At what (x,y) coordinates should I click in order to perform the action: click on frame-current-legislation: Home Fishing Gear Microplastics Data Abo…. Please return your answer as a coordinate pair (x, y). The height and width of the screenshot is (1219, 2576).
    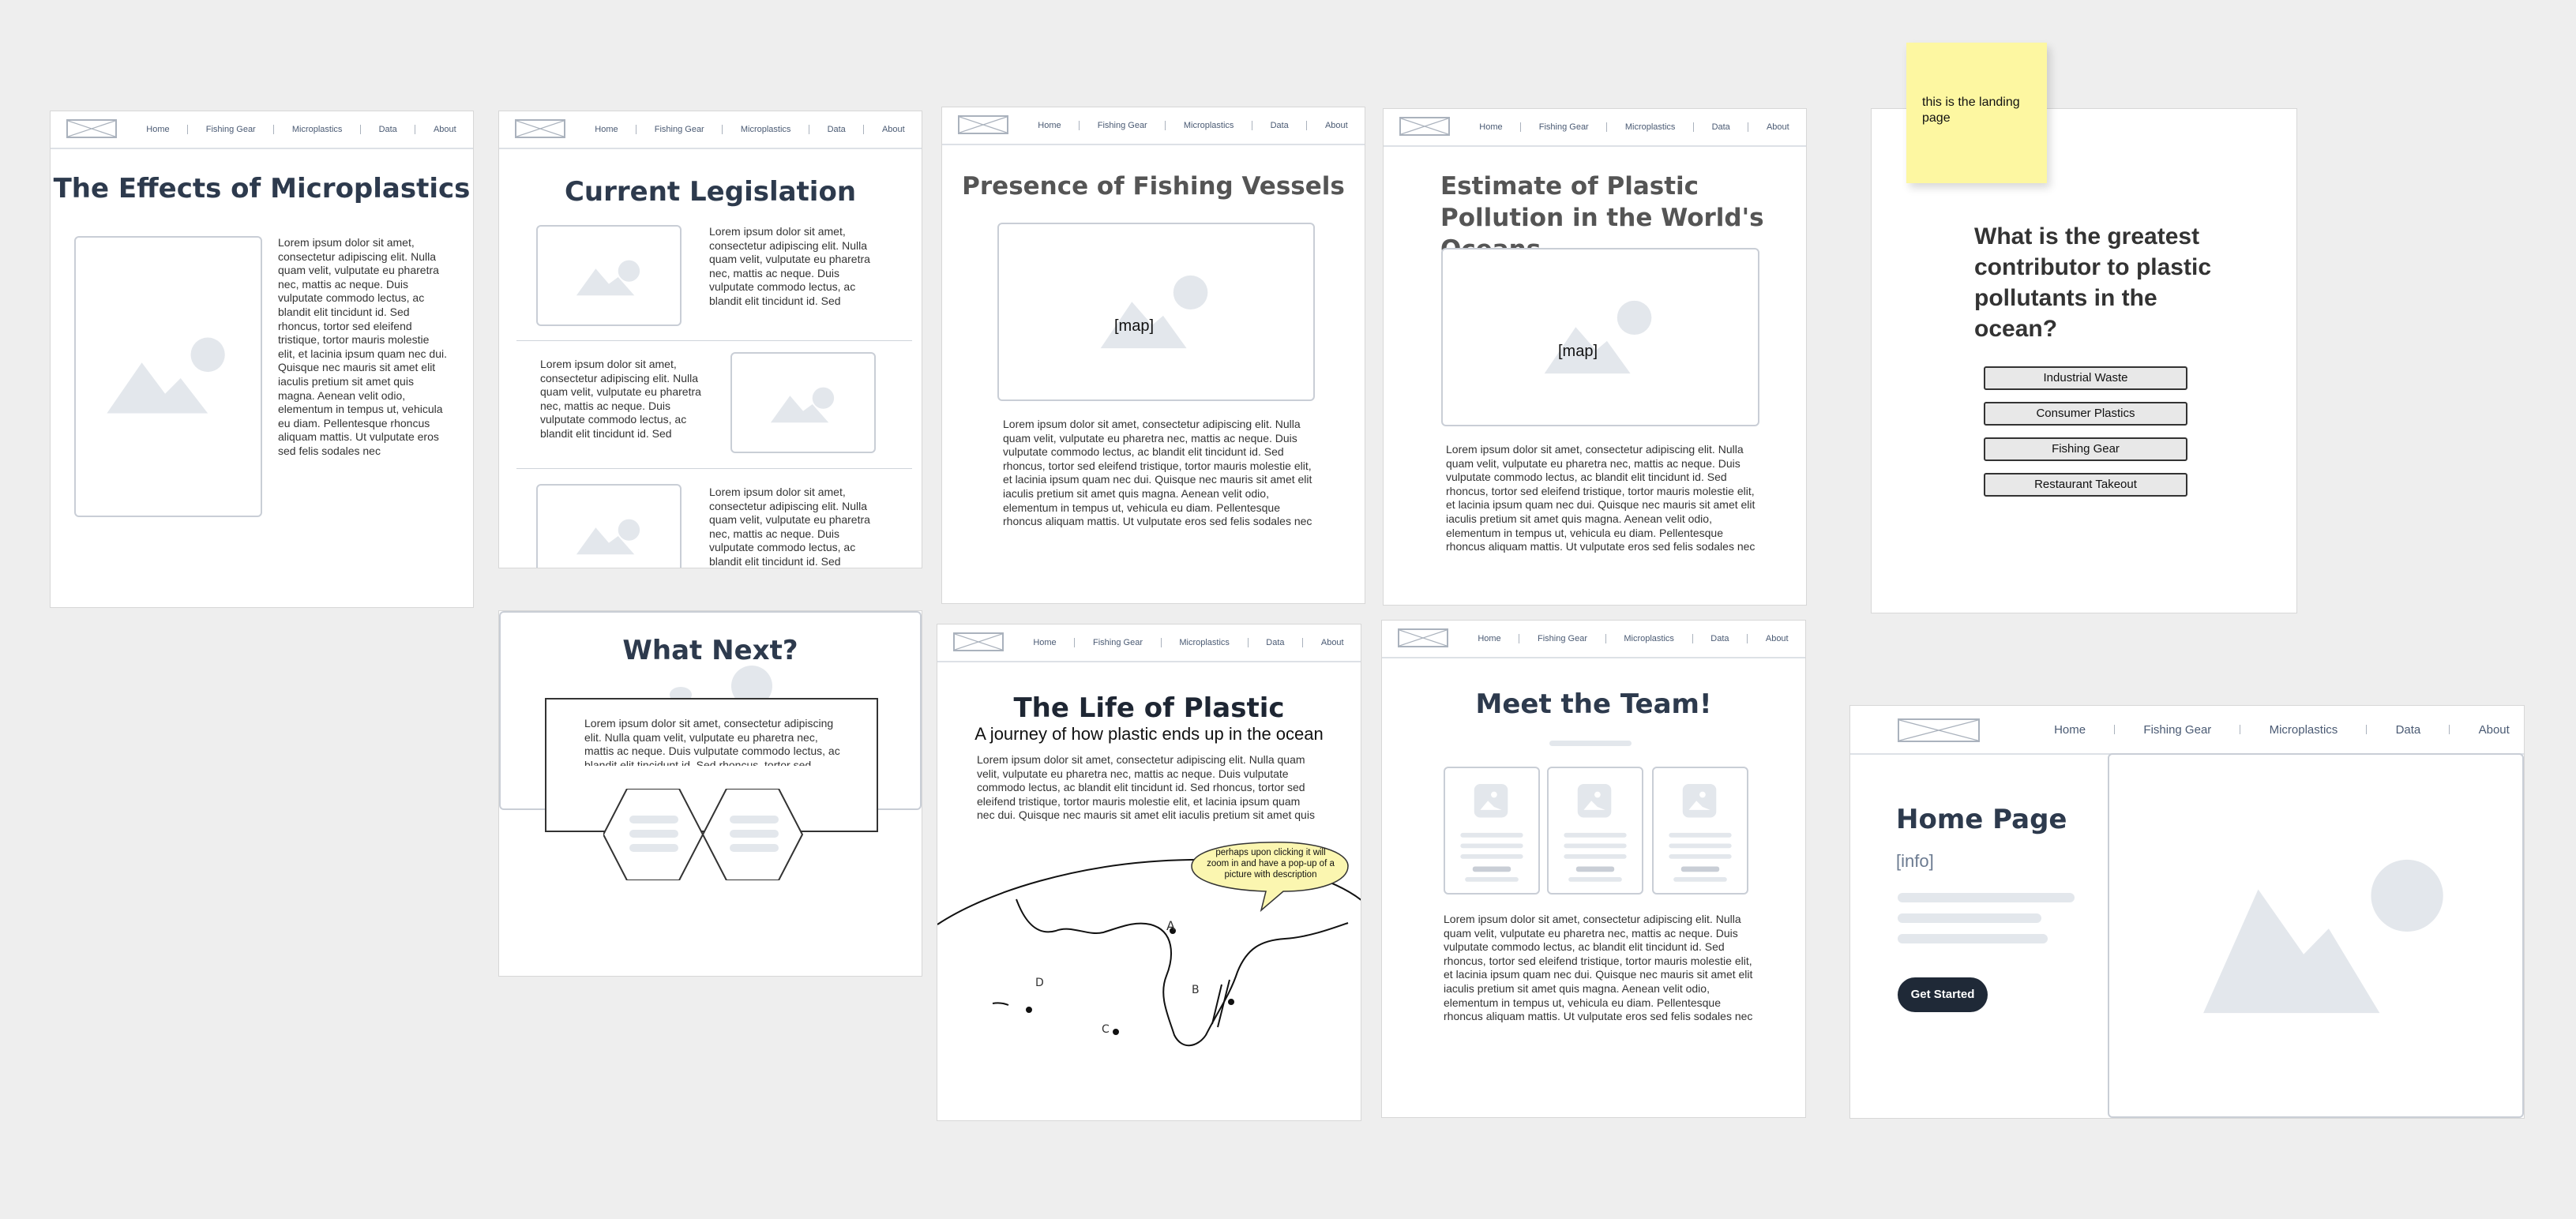
    Looking at the image, I should click on (710, 339).